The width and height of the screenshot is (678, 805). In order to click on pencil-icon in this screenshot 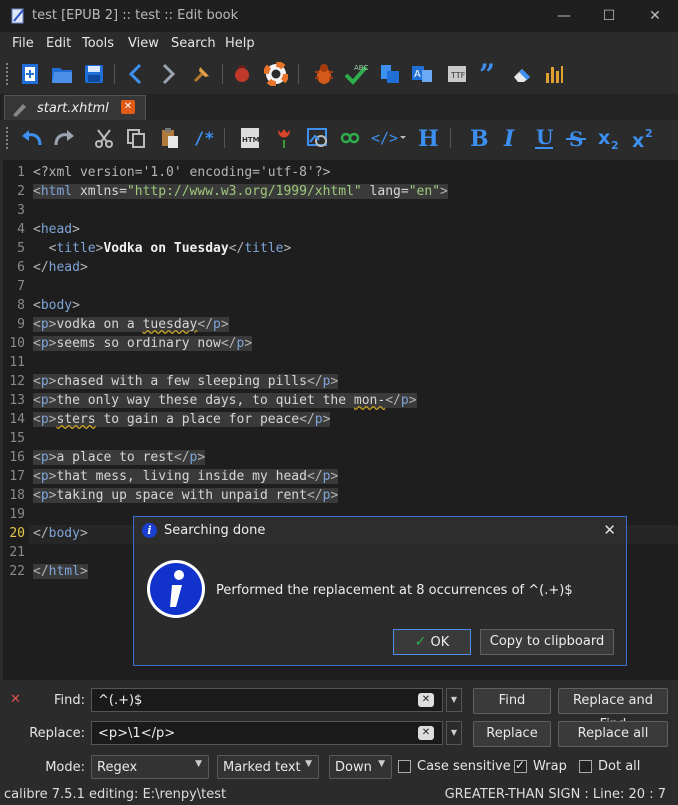, I will do `click(19, 110)`.